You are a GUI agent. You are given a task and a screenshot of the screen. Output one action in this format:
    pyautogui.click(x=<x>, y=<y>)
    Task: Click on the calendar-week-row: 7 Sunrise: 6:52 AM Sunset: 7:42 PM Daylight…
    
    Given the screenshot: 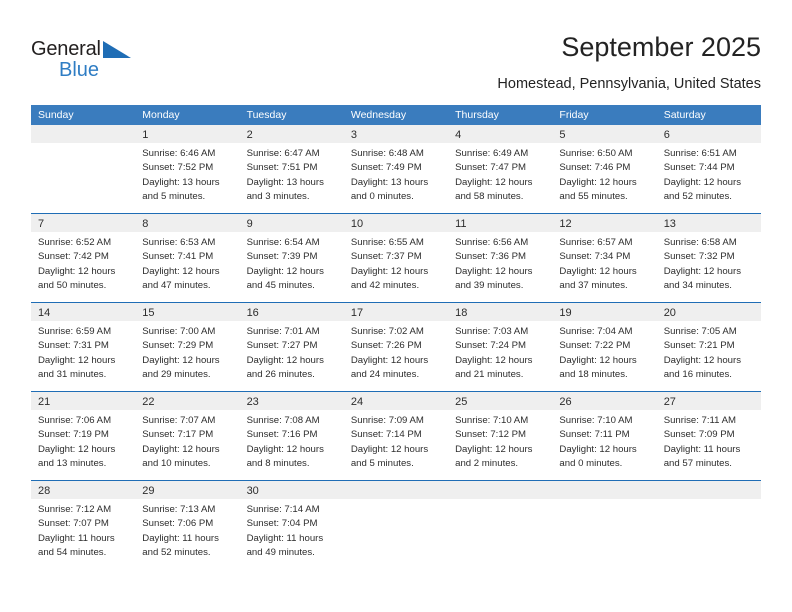 What is the action you would take?
    pyautogui.click(x=396, y=257)
    